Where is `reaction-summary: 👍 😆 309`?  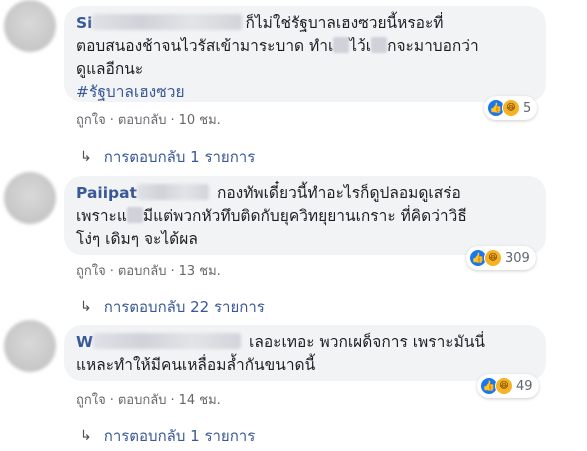 reaction-summary: 👍 😆 309 is located at coordinates (501, 258).